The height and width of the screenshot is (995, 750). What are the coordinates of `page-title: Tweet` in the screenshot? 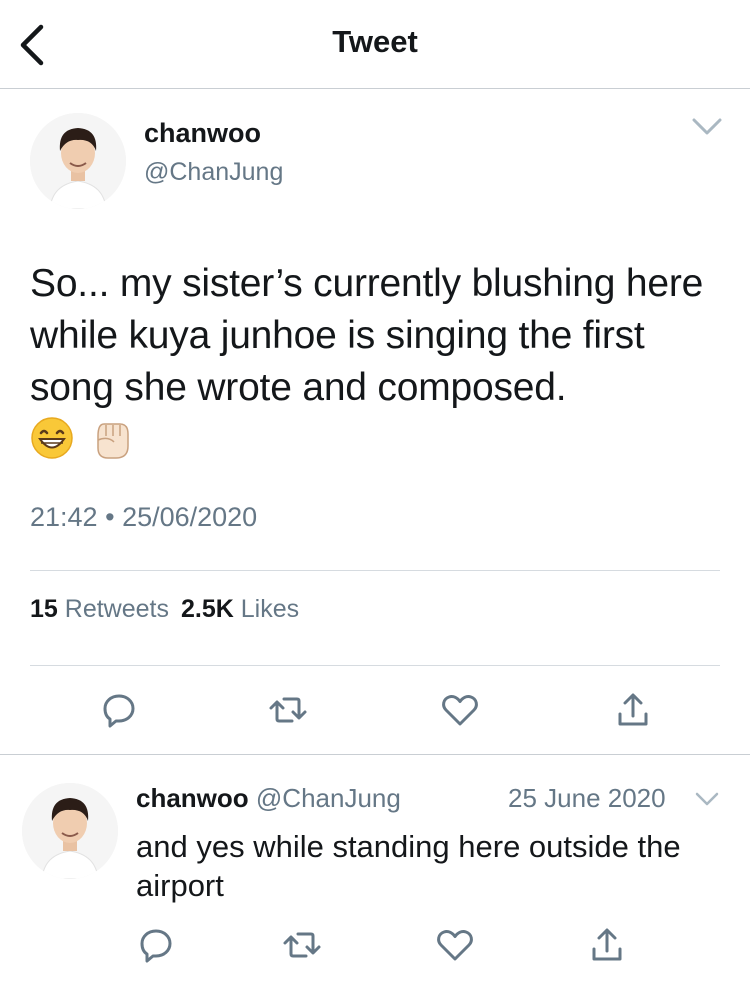 It's located at (375, 41).